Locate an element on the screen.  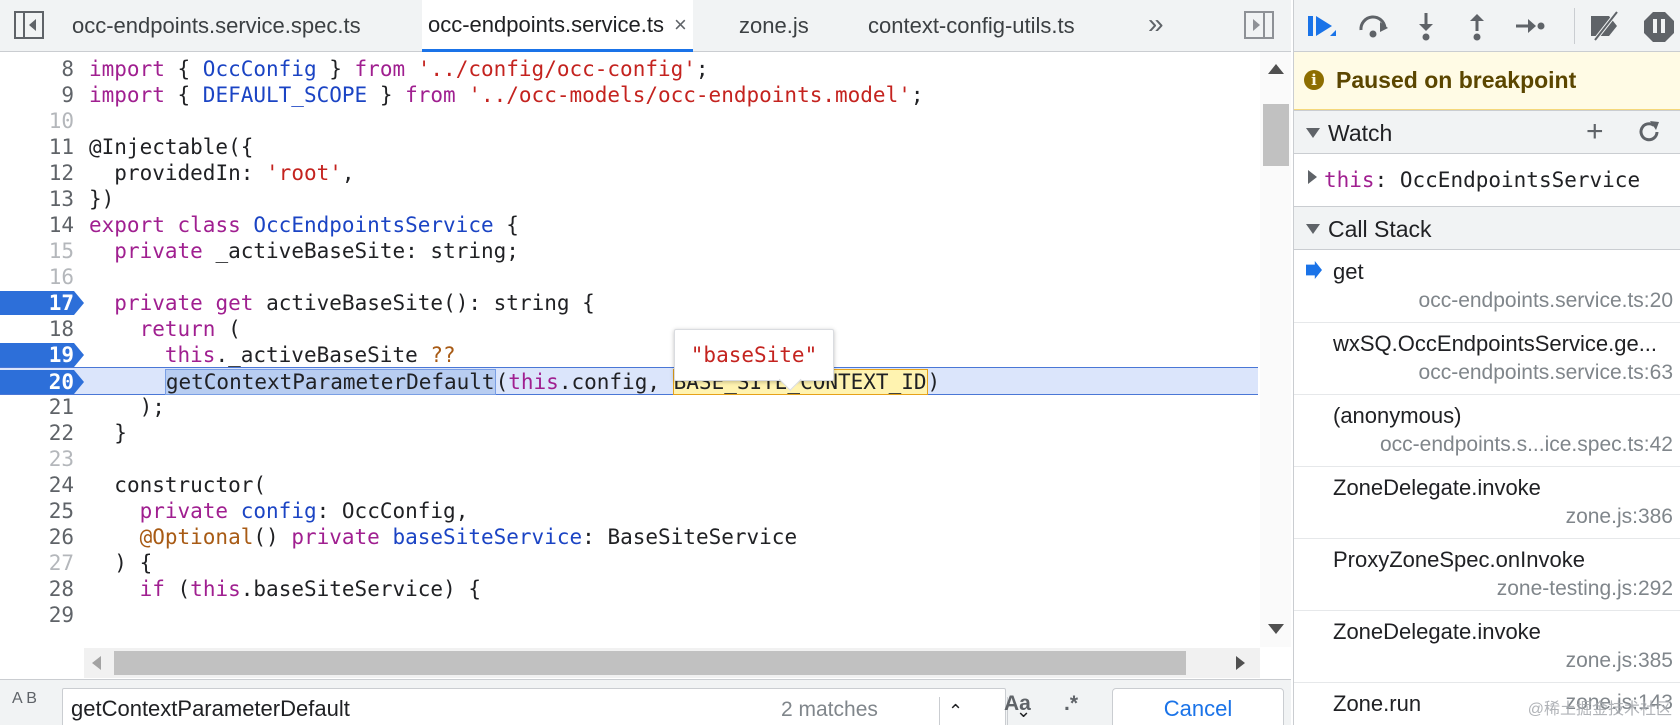
line-number: 24 is located at coordinates (37, 485).